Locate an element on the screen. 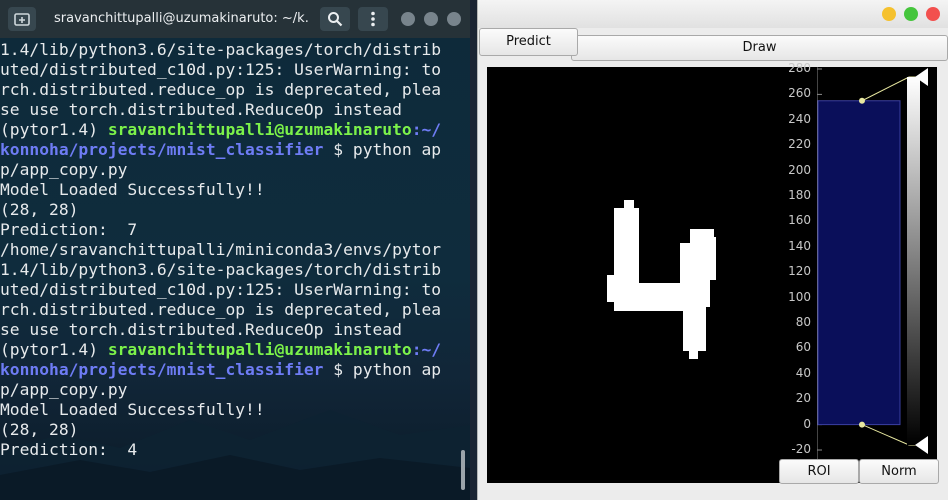  axis-tick-label: 40 is located at coordinates (803, 372).